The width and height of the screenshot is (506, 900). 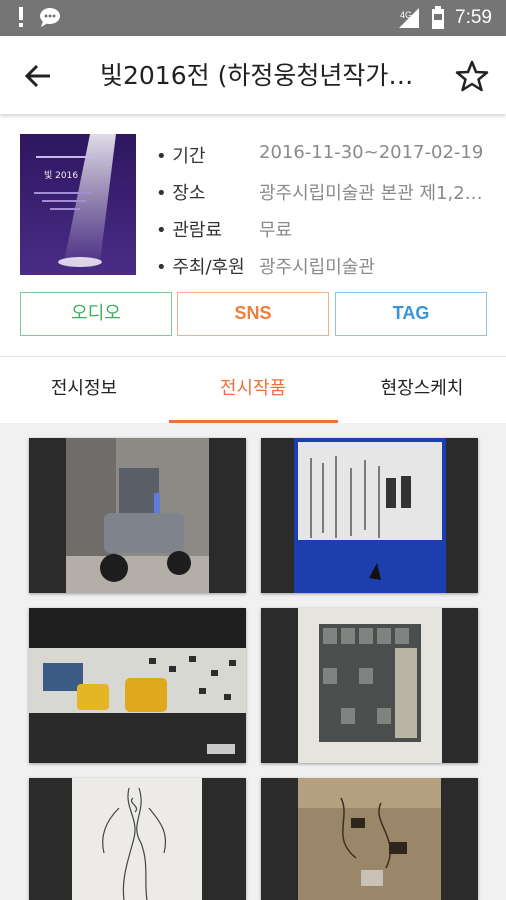 I want to click on action-buttons: 오디오 SNS TAG, so click(x=254, y=314).